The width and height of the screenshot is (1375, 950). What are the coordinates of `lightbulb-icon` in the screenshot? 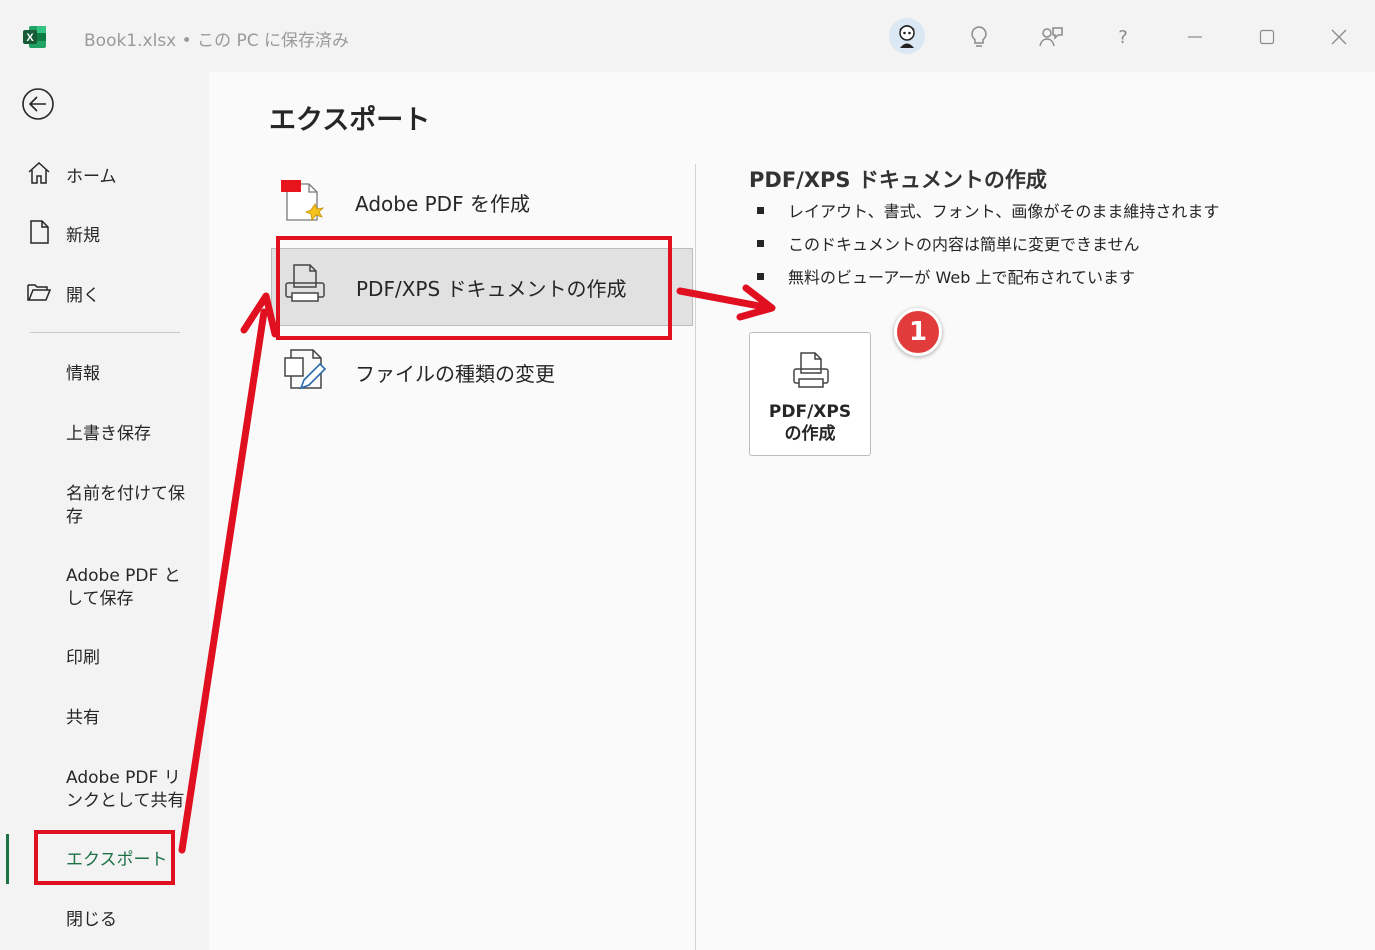 It's located at (979, 37).